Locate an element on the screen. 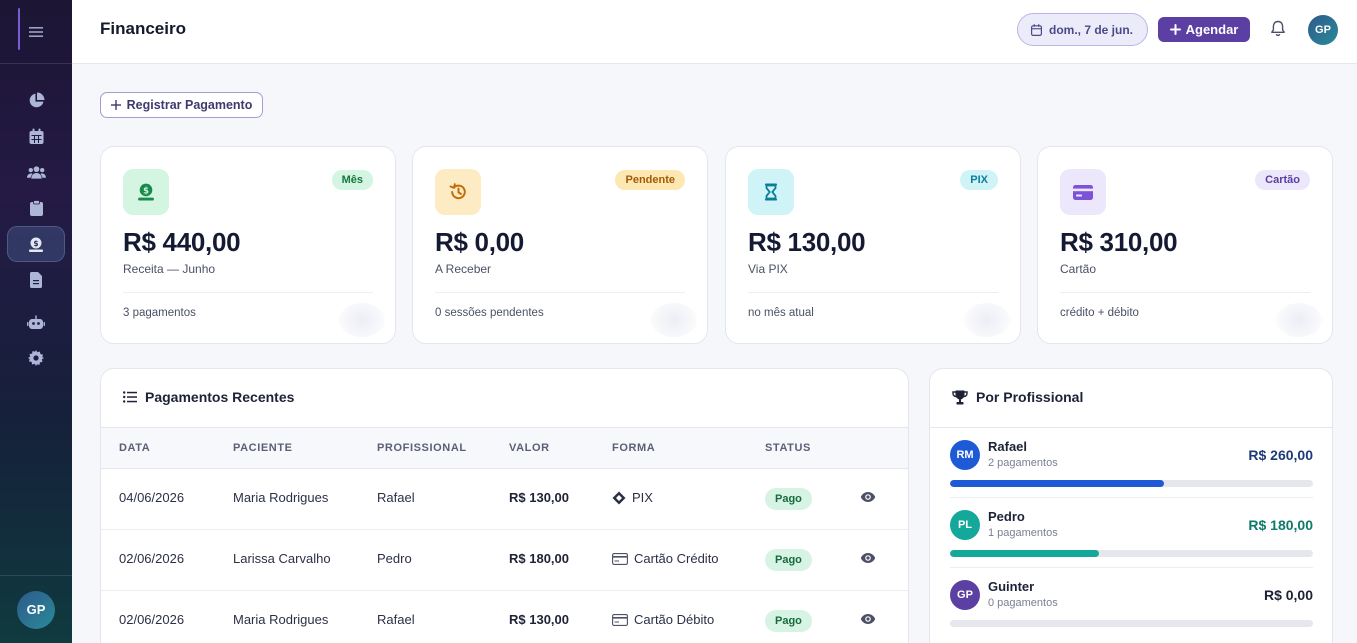  column-header-valor: VALOR is located at coordinates (529, 448).